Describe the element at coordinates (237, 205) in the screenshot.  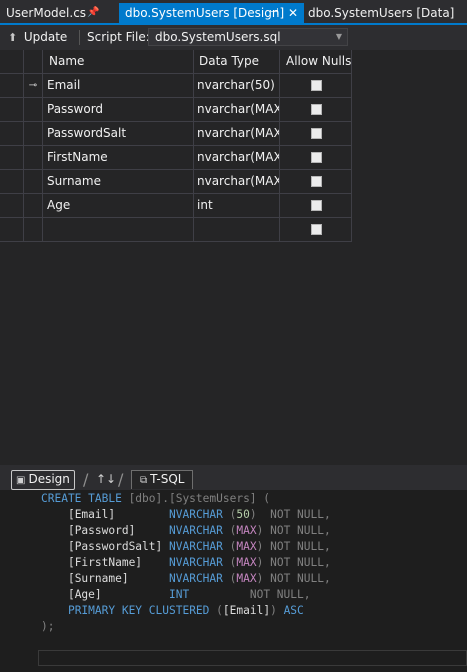
I see `data-type-cell: int` at that location.